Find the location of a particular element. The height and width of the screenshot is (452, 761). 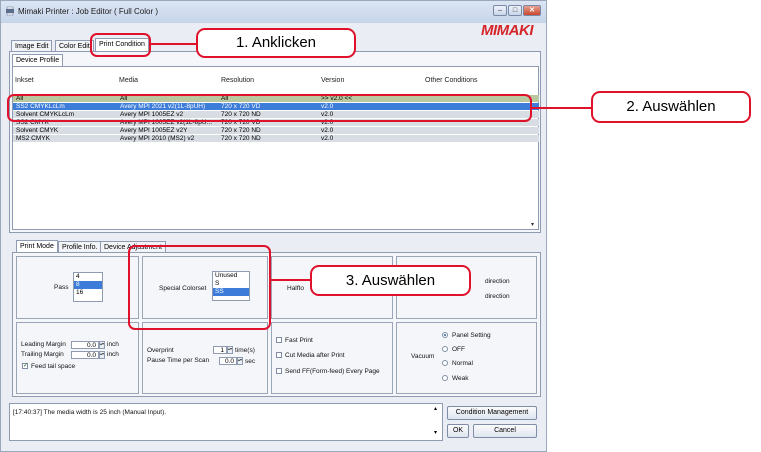

callout-step-3: 3. Auswählen is located at coordinates (390, 280).